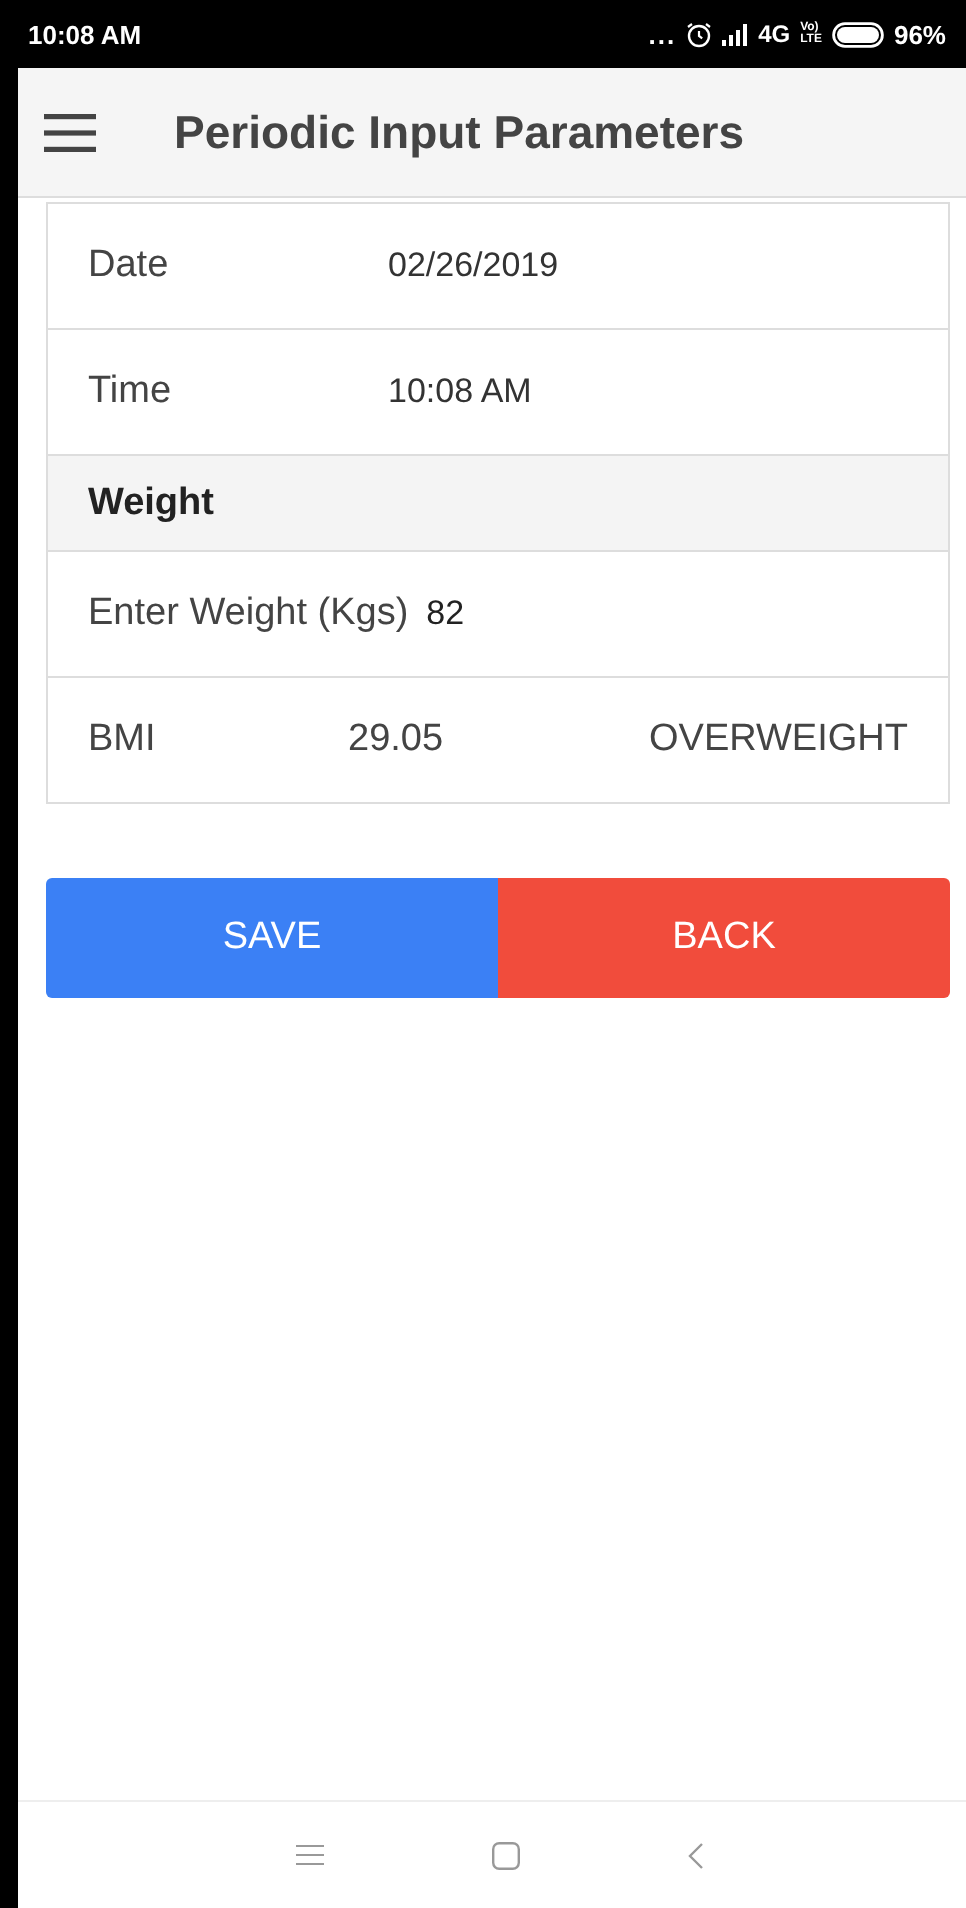 This screenshot has height=1908, width=966. What do you see at coordinates (151, 503) in the screenshot?
I see `section-label: Weight` at bounding box center [151, 503].